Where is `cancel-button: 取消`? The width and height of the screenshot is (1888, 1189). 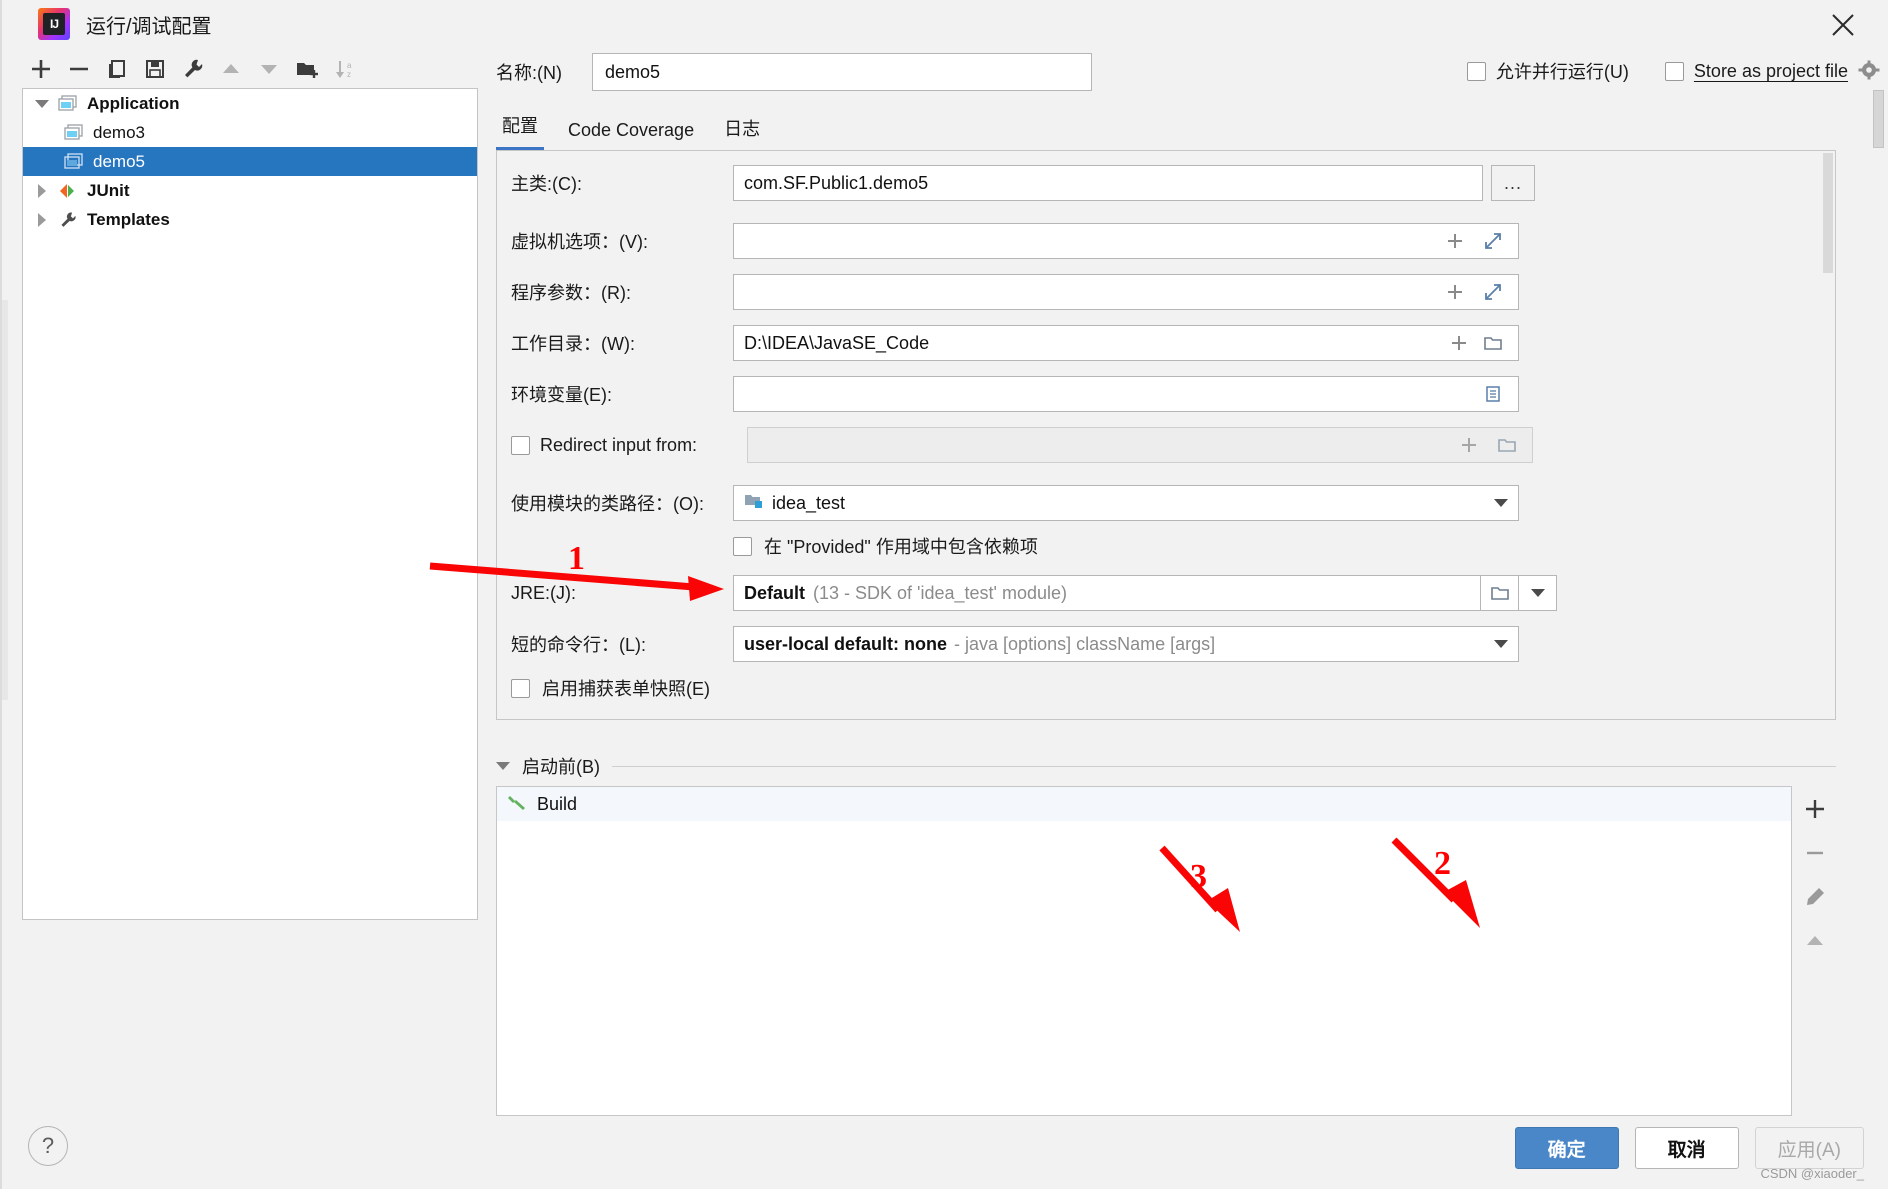 cancel-button: 取消 is located at coordinates (1686, 1148).